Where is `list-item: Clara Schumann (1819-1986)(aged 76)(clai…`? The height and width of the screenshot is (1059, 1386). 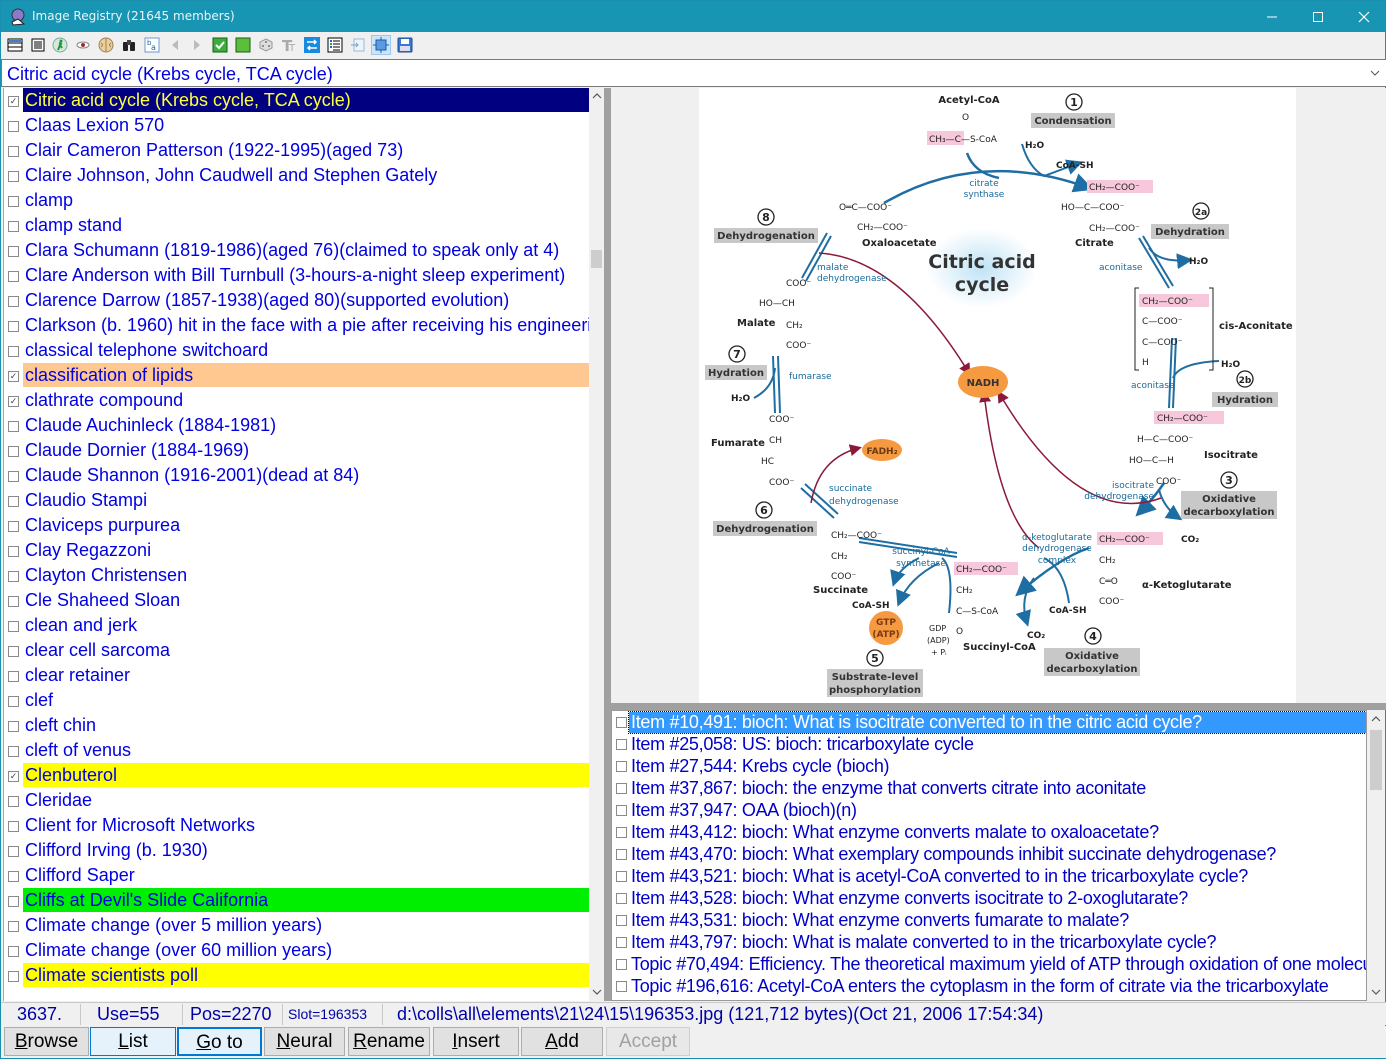 list-item: Clara Schumann (1819-1986)(aged 76)(clai… is located at coordinates (296, 250).